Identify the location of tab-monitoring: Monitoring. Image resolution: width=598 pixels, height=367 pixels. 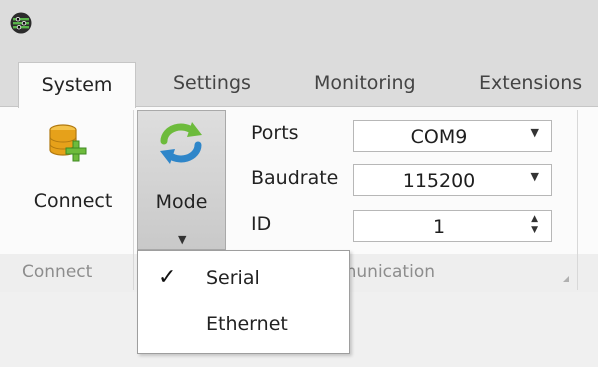
(365, 83).